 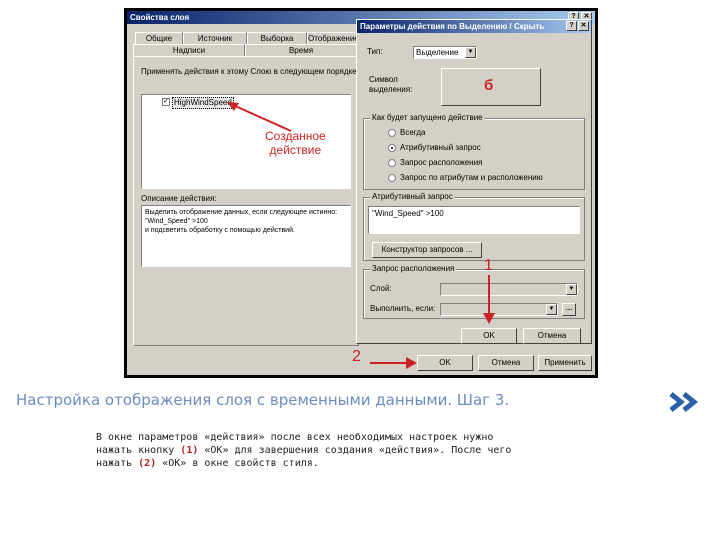 I want to click on tab-general: Общие, so click(x=159, y=38).